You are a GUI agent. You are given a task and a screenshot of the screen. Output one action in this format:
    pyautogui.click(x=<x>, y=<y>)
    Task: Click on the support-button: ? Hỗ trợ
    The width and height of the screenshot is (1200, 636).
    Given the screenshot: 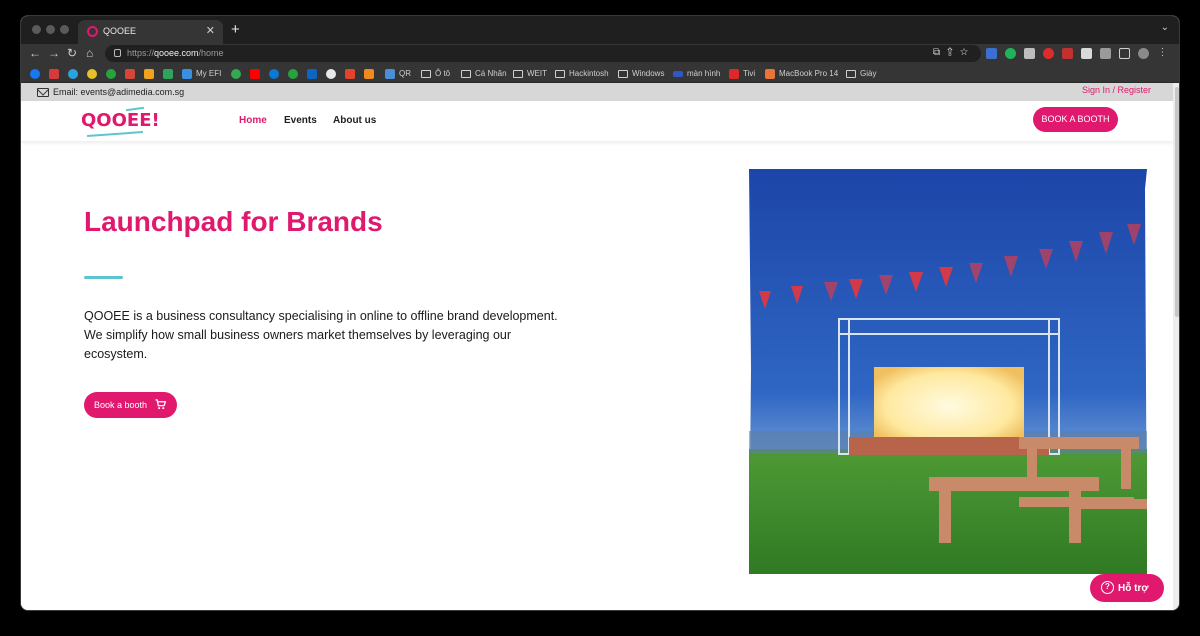 What is the action you would take?
    pyautogui.click(x=1127, y=588)
    